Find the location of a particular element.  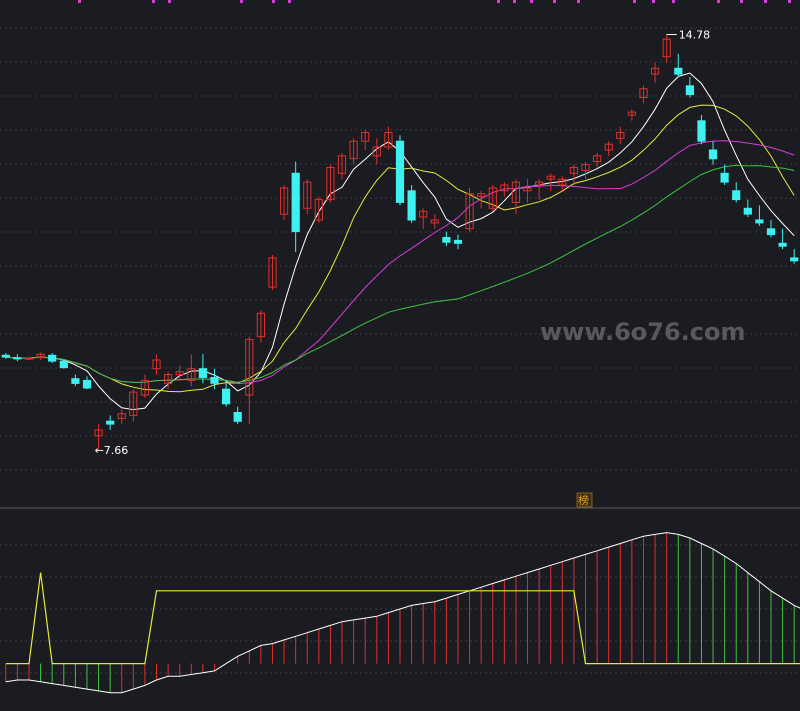

candle-body-up is located at coordinates (29, 358).